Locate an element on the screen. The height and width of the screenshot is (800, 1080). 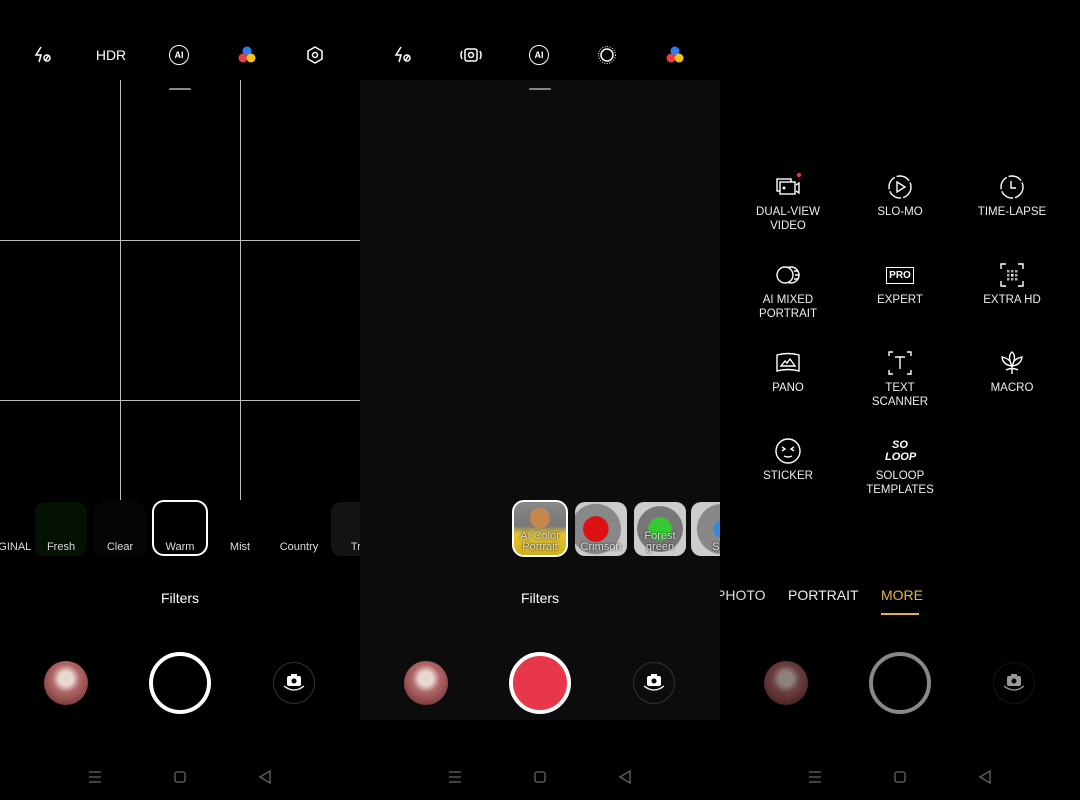
mode-text-scanner: TEXT SCANNER is located at coordinates (900, 378).